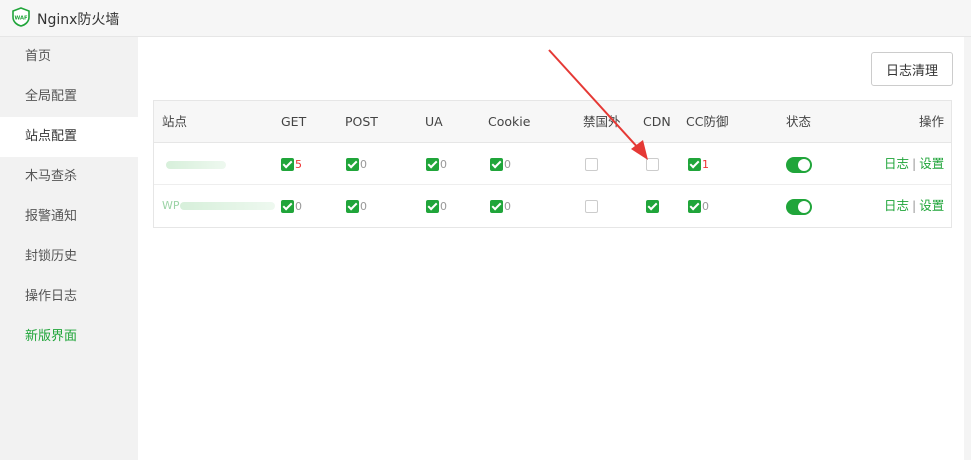 The height and width of the screenshot is (460, 971). Describe the element at coordinates (932, 121) in the screenshot. I see `header-actions: 操作` at that location.